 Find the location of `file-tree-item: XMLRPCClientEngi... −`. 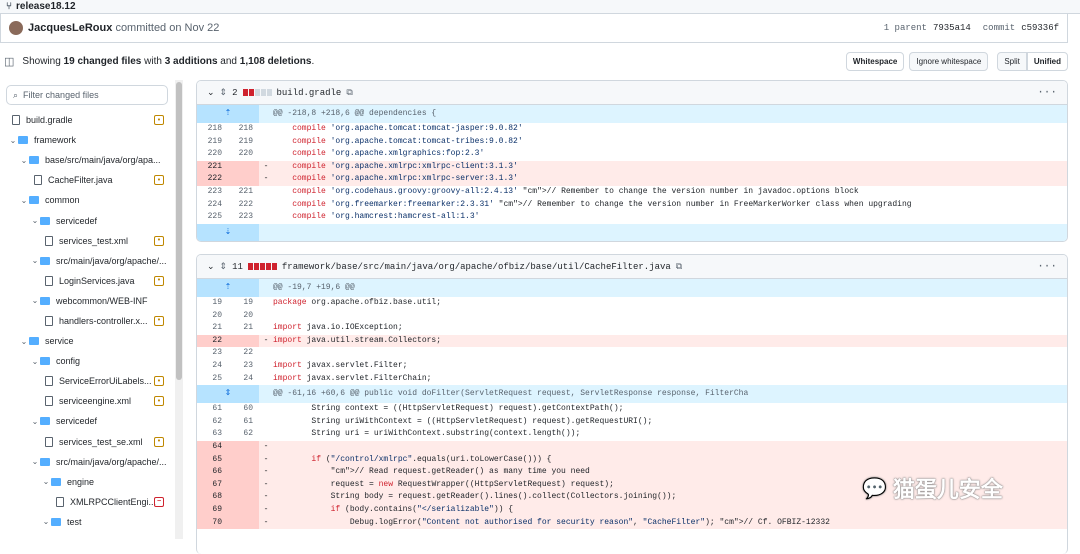

file-tree-item: XMLRPCClientEngi... − is located at coordinates (85, 502).